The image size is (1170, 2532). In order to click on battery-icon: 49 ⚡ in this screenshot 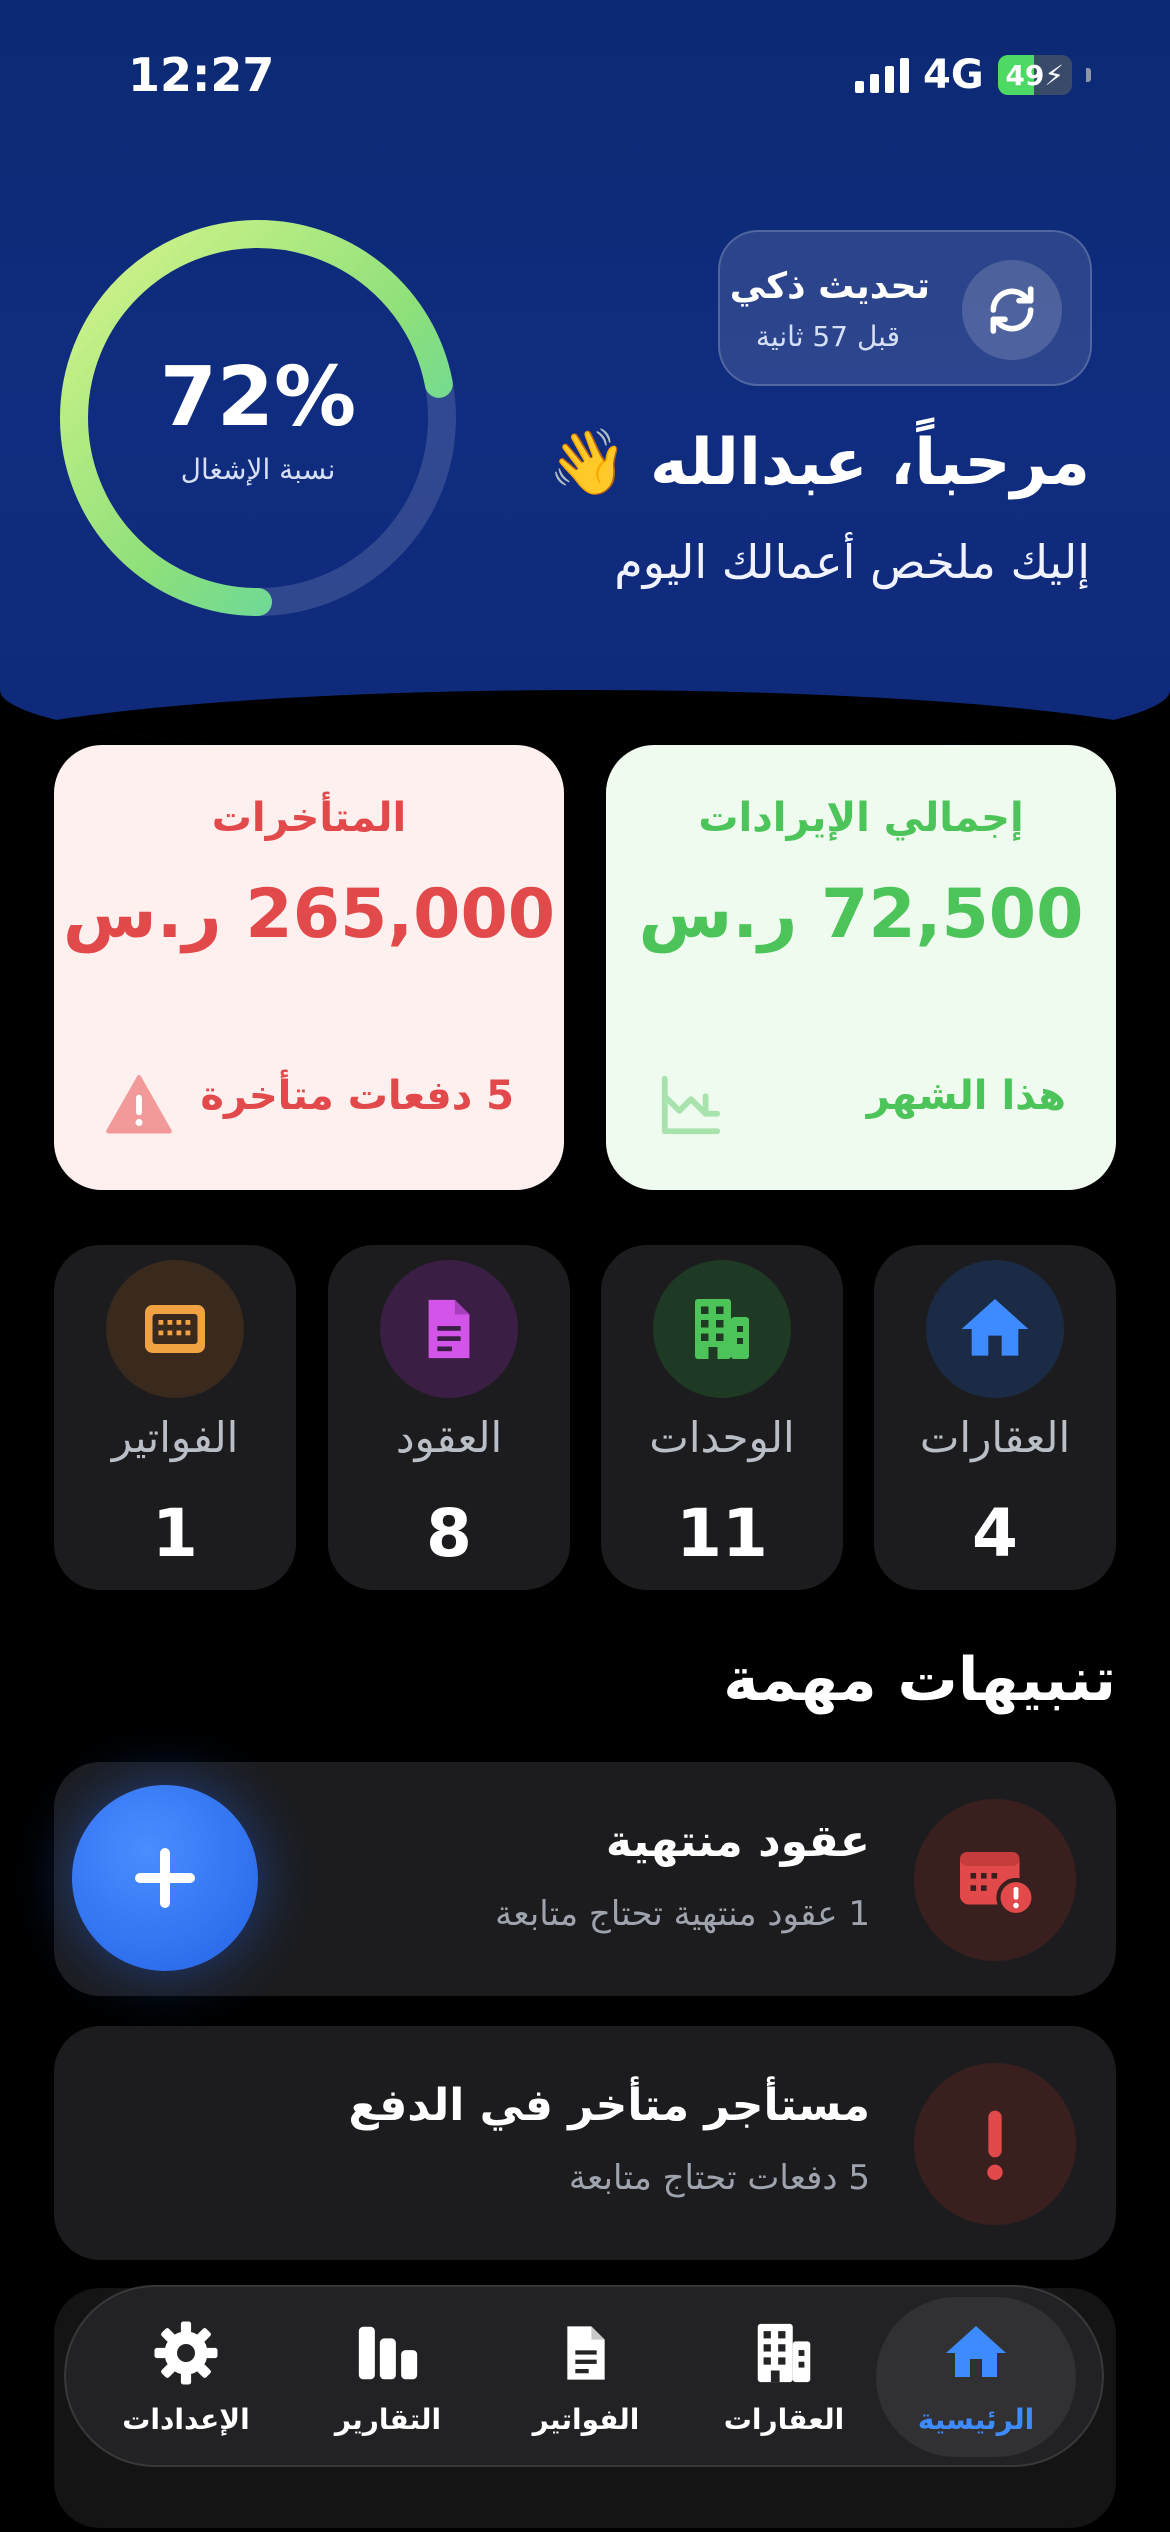, I will do `click(1034, 75)`.